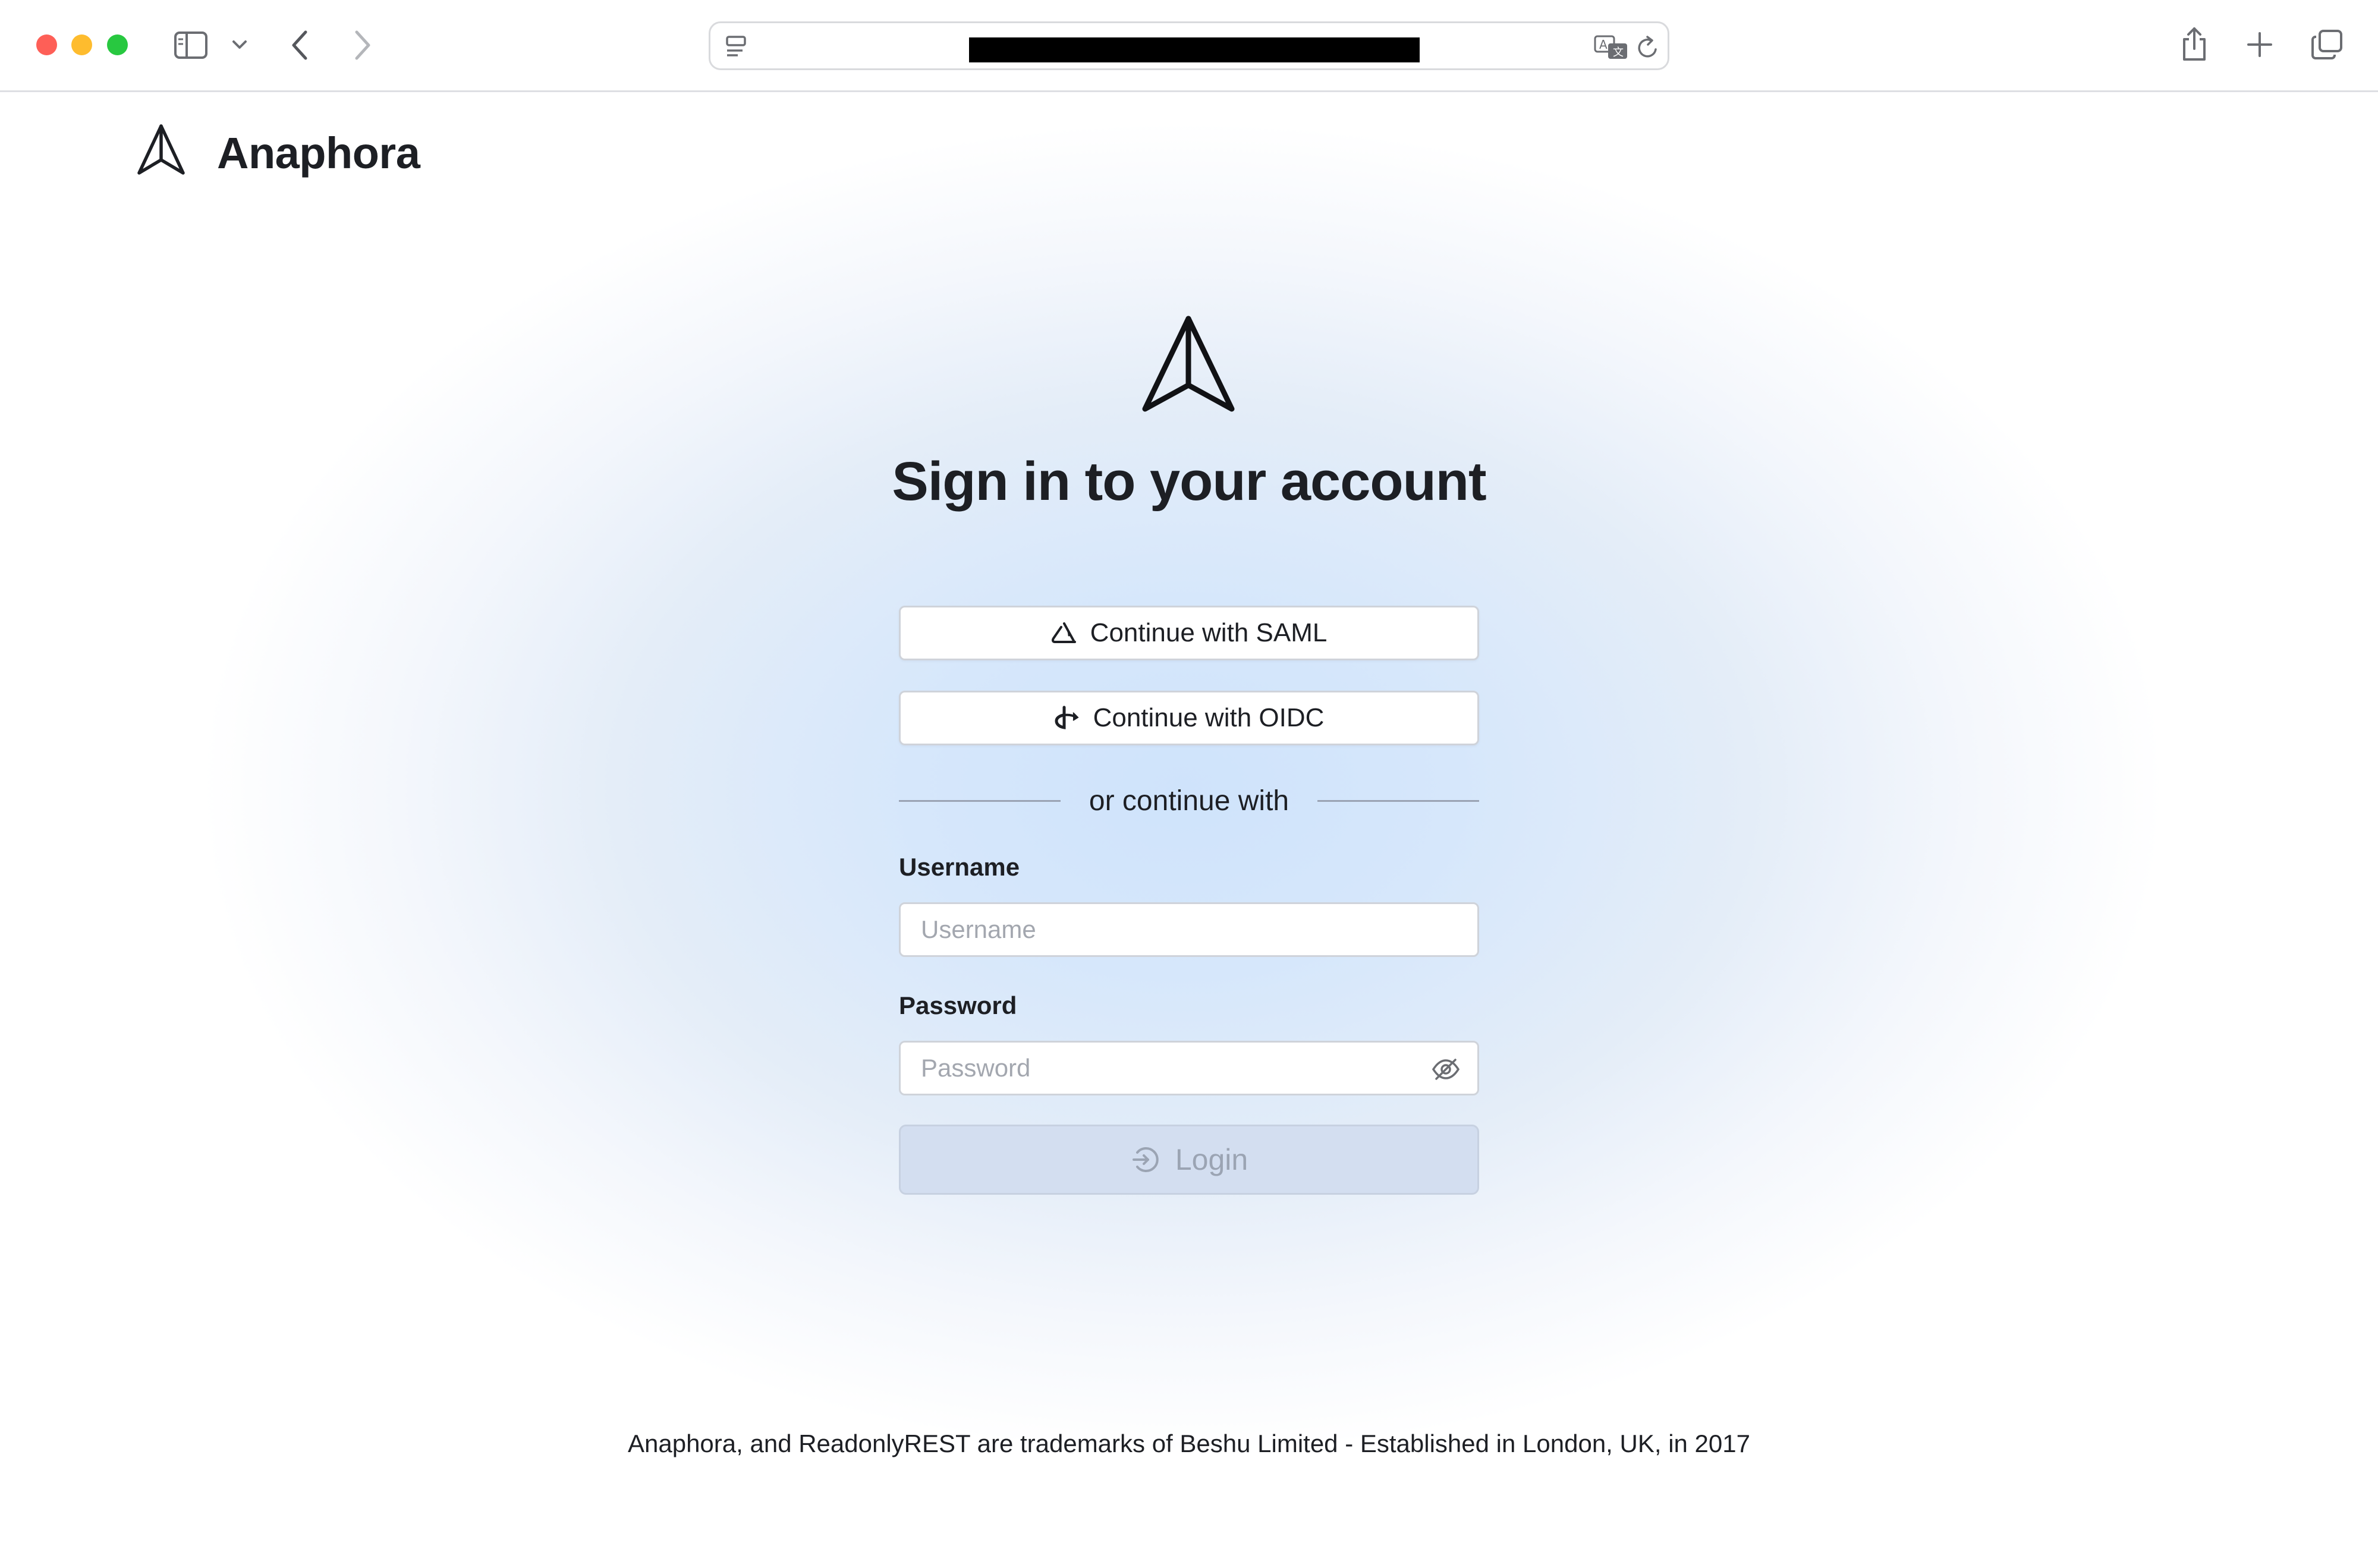 Image resolution: width=2378 pixels, height=1568 pixels. Describe the element at coordinates (1618, 52) in the screenshot. I see `svg-text: 文` at that location.